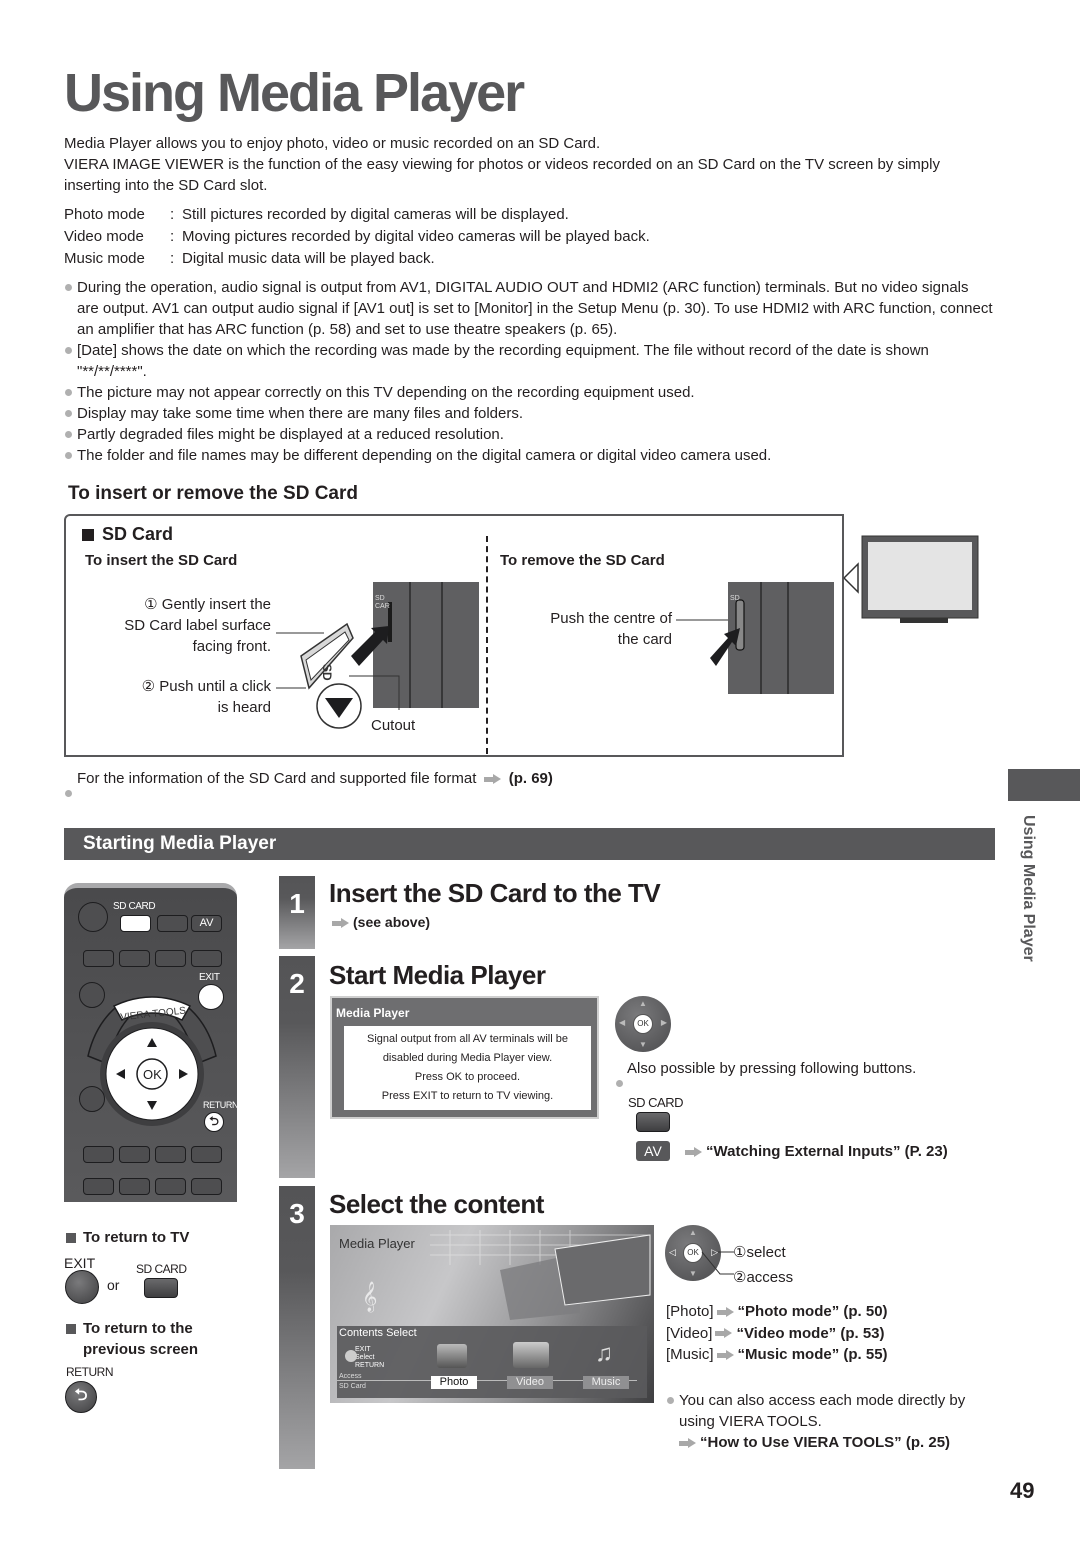 The height and width of the screenshot is (1544, 1080). I want to click on square-bullet-icon, so click(71, 1328).